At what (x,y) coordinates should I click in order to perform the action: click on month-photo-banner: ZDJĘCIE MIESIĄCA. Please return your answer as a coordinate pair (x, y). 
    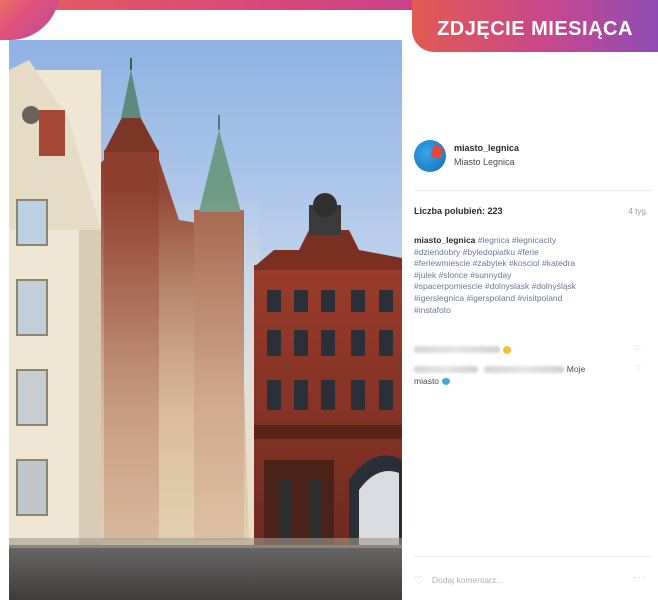
    Looking at the image, I should click on (535, 26).